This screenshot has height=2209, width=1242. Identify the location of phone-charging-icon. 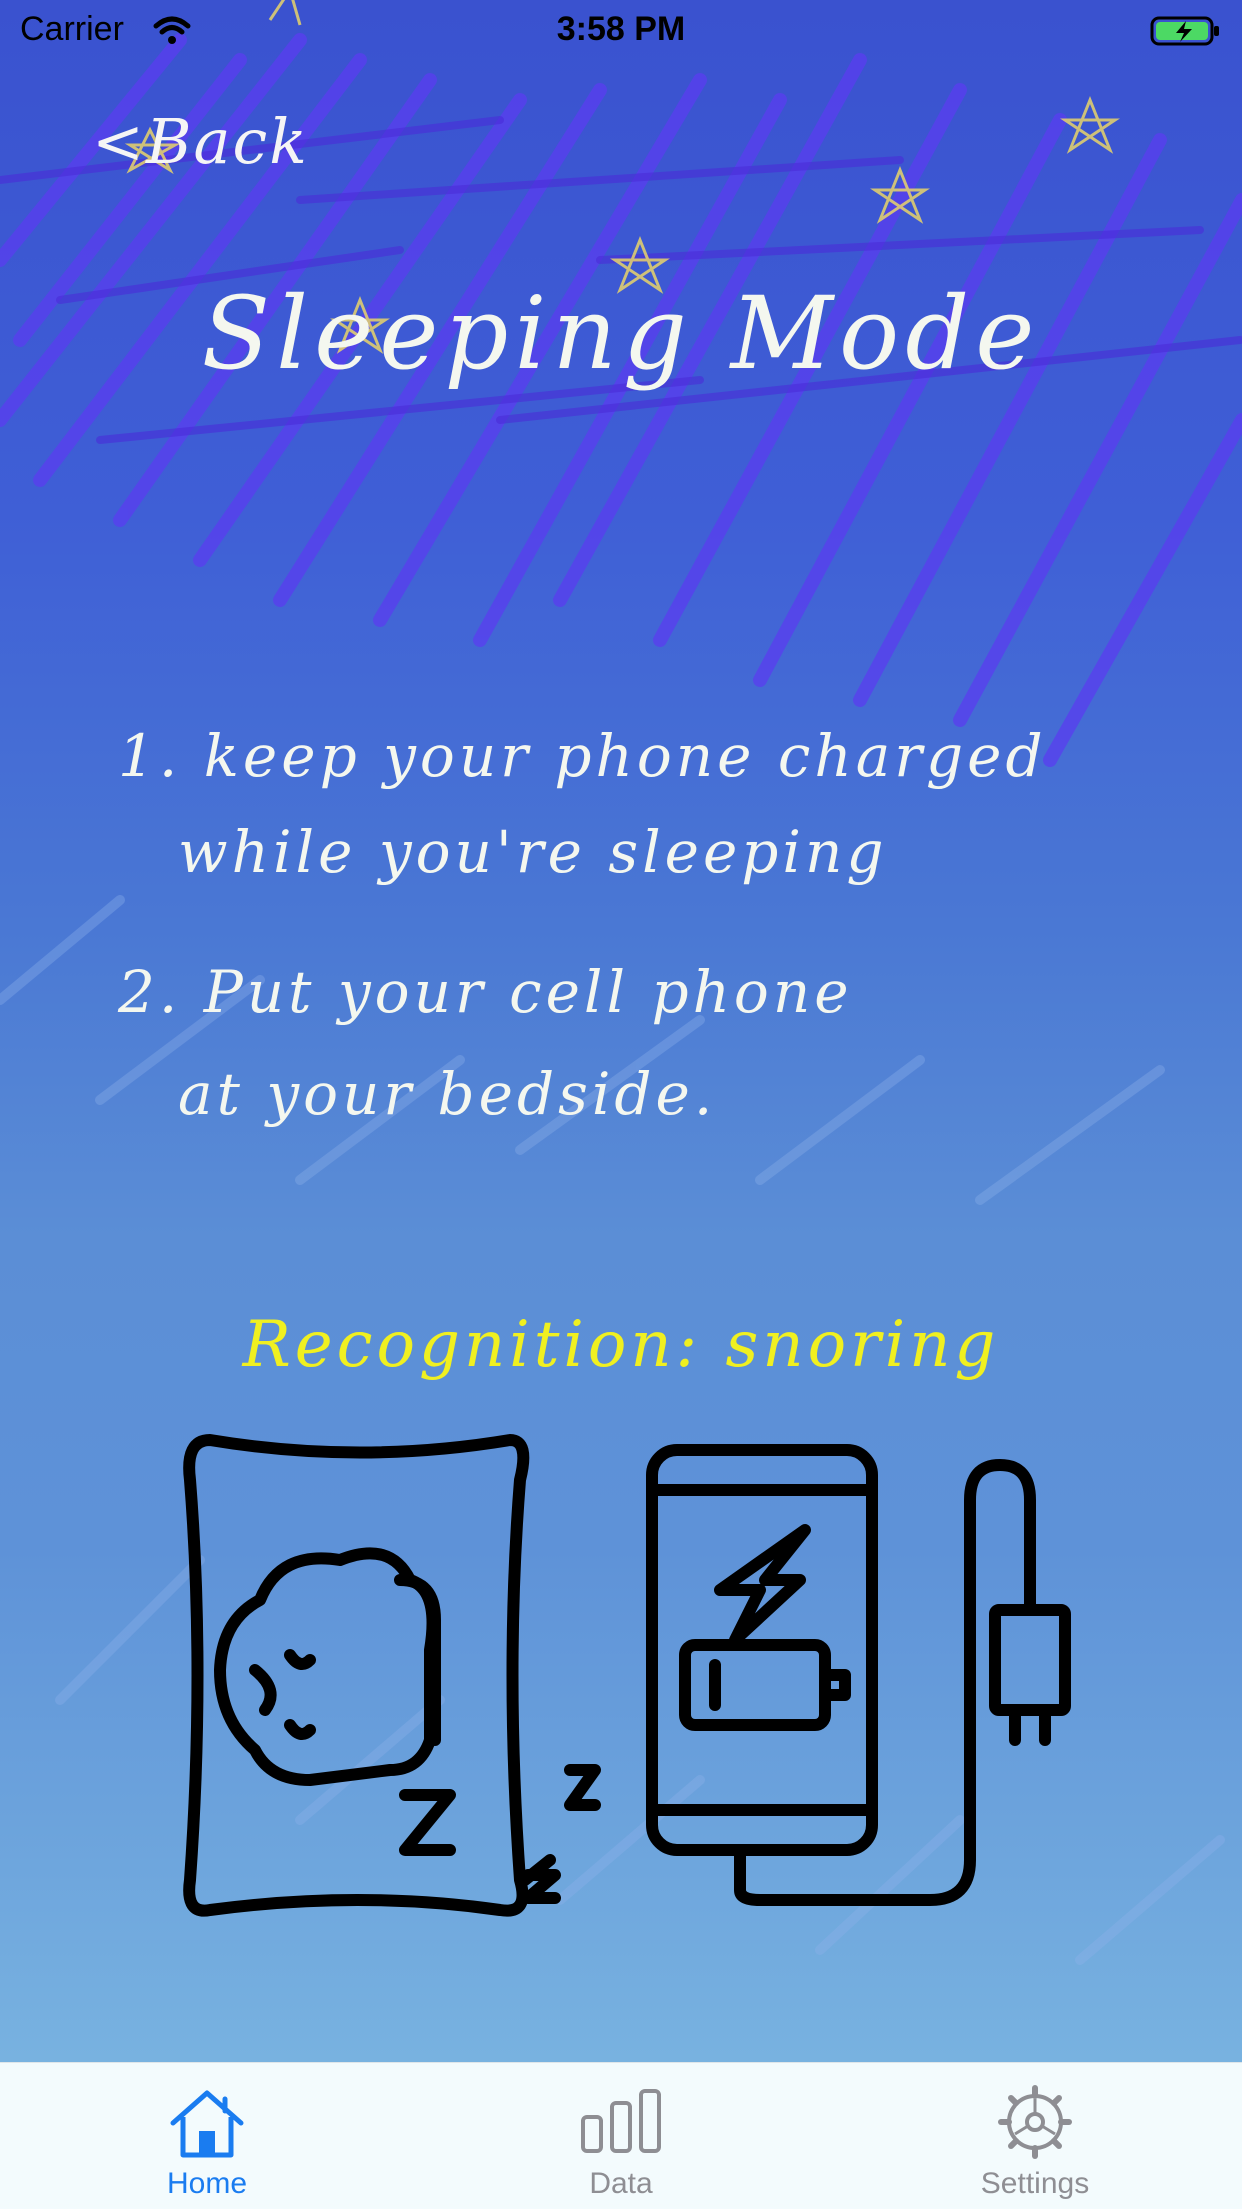
(858, 1675).